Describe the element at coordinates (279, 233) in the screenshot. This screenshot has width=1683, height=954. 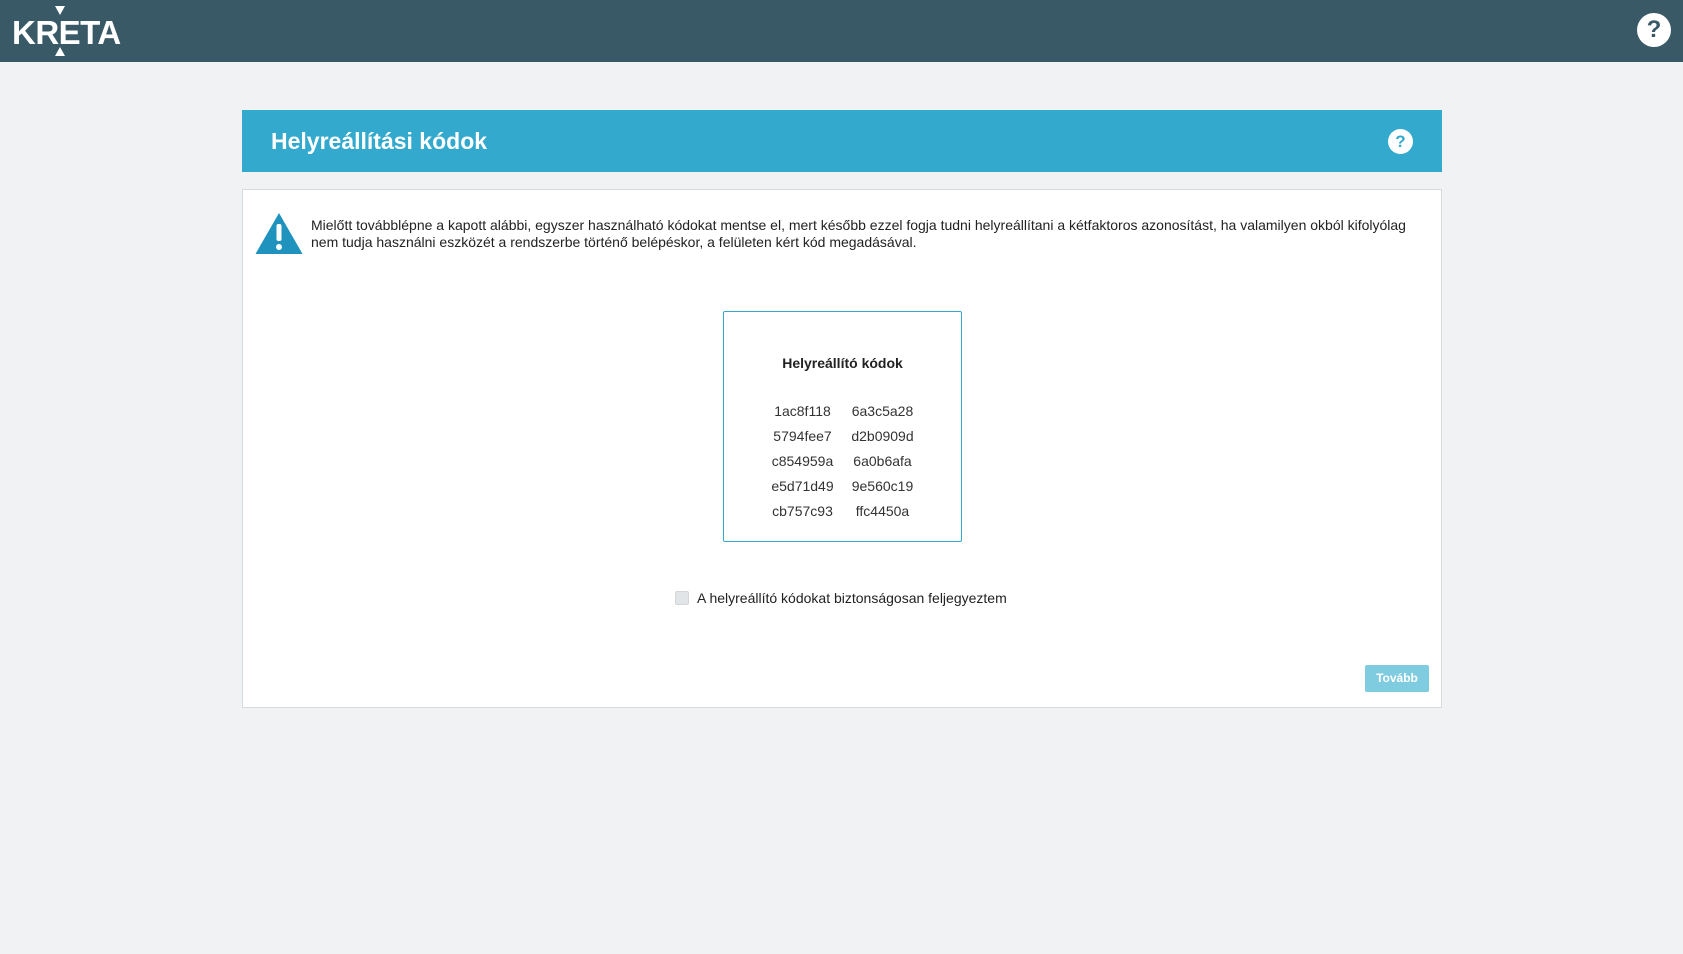
I see `warning-triangle-icon` at that location.